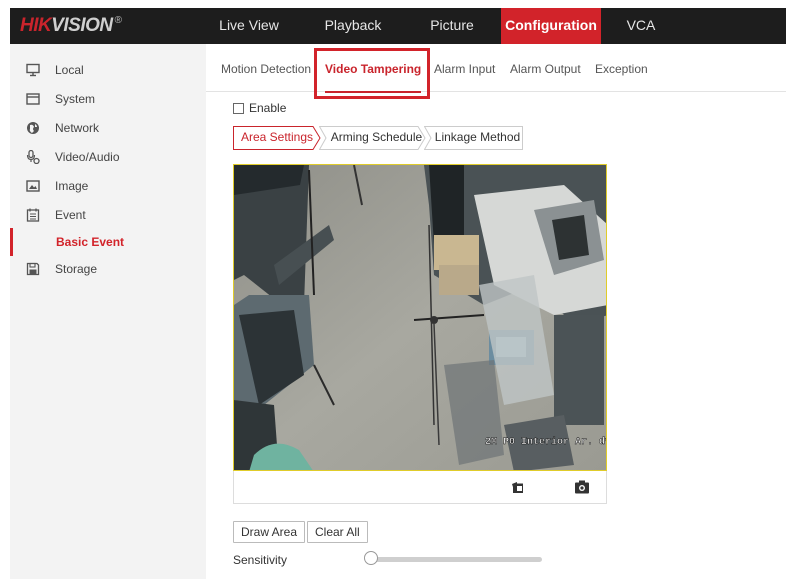  Describe the element at coordinates (33, 157) in the screenshot. I see `mic-camera-icon` at that location.